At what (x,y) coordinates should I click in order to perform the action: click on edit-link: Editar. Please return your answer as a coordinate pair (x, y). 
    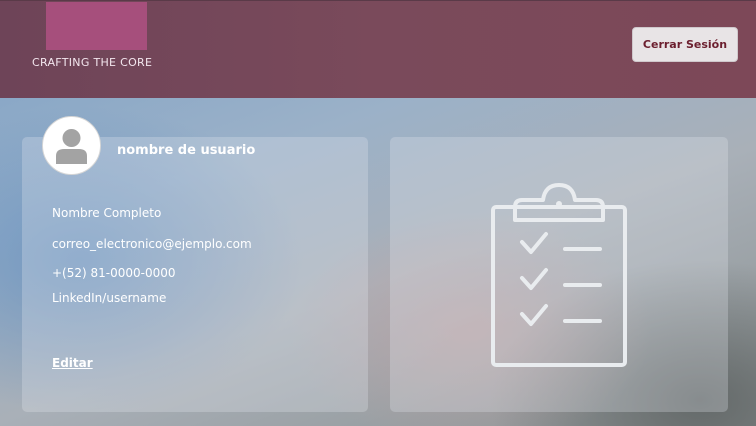
    Looking at the image, I should click on (72, 363).